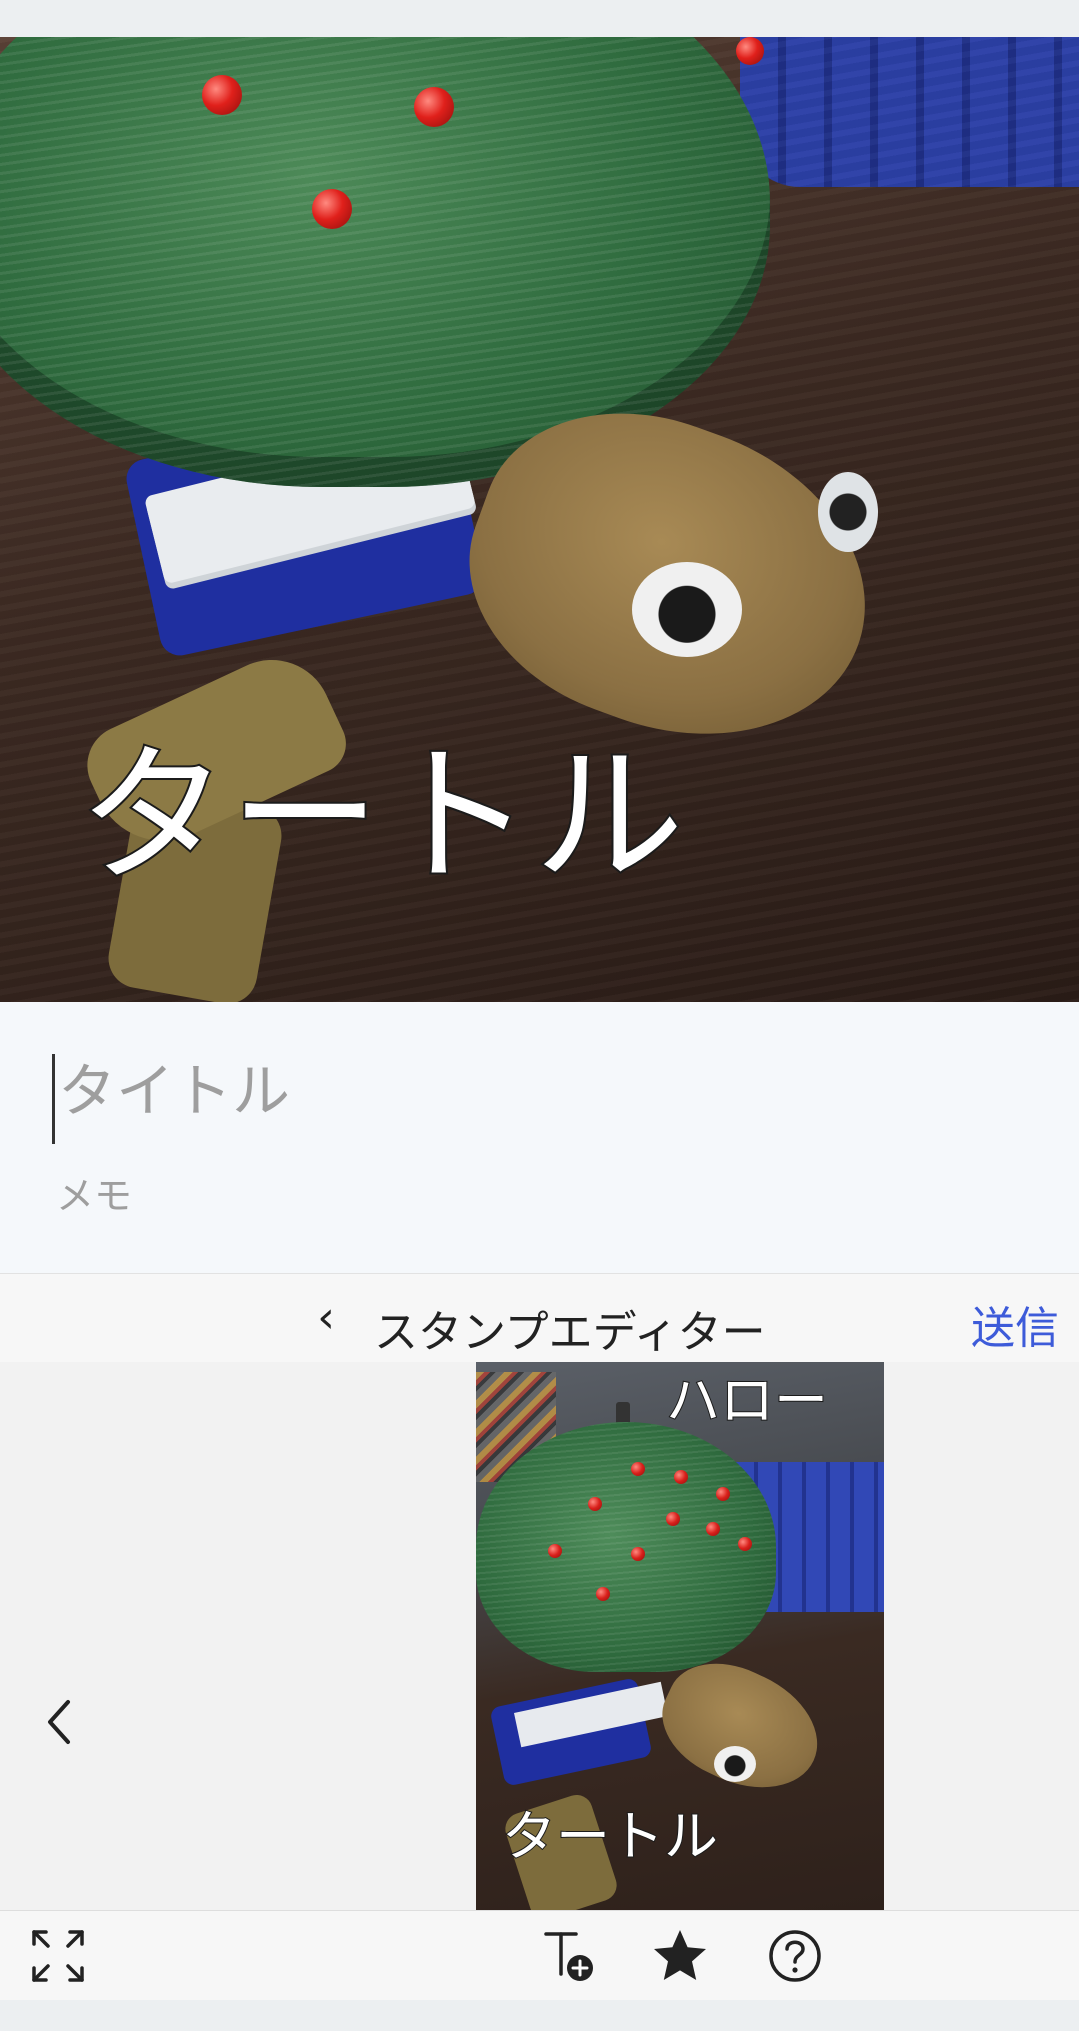  Describe the element at coordinates (539, 18) in the screenshot. I see `status-bar` at that location.